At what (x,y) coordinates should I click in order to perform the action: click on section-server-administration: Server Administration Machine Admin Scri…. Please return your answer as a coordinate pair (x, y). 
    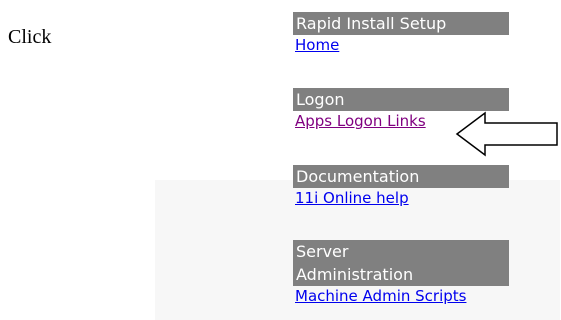
    Looking at the image, I should click on (401, 273).